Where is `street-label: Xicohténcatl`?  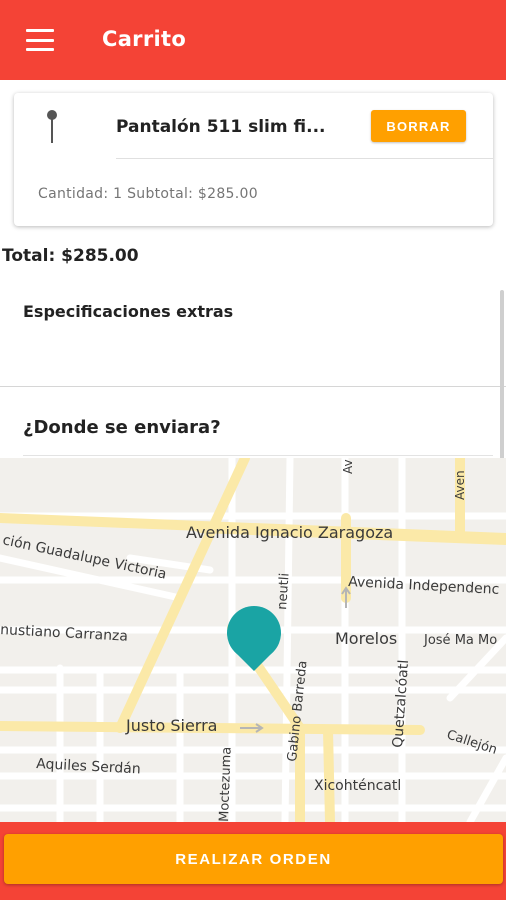 street-label: Xicohténcatl is located at coordinates (357, 786).